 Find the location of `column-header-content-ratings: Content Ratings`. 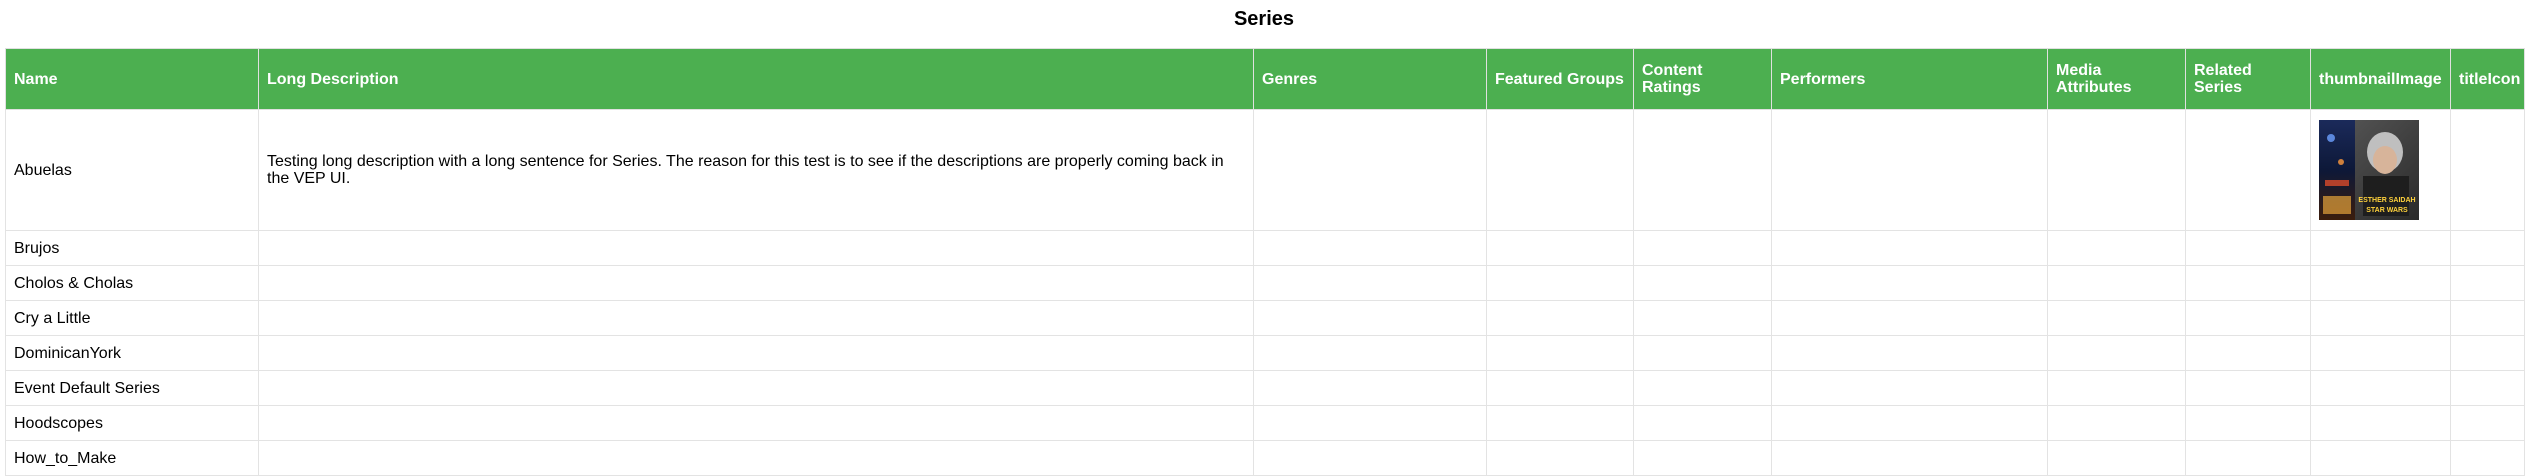

column-header-content-ratings: Content Ratings is located at coordinates (1702, 79).